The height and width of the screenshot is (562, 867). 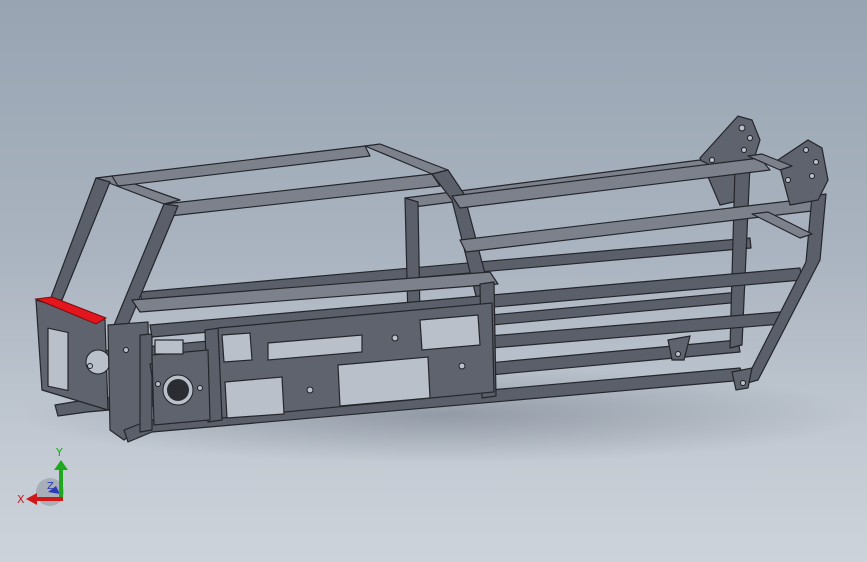 What do you see at coordinates (49, 499) in the screenshot?
I see `triad-x-axis` at bounding box center [49, 499].